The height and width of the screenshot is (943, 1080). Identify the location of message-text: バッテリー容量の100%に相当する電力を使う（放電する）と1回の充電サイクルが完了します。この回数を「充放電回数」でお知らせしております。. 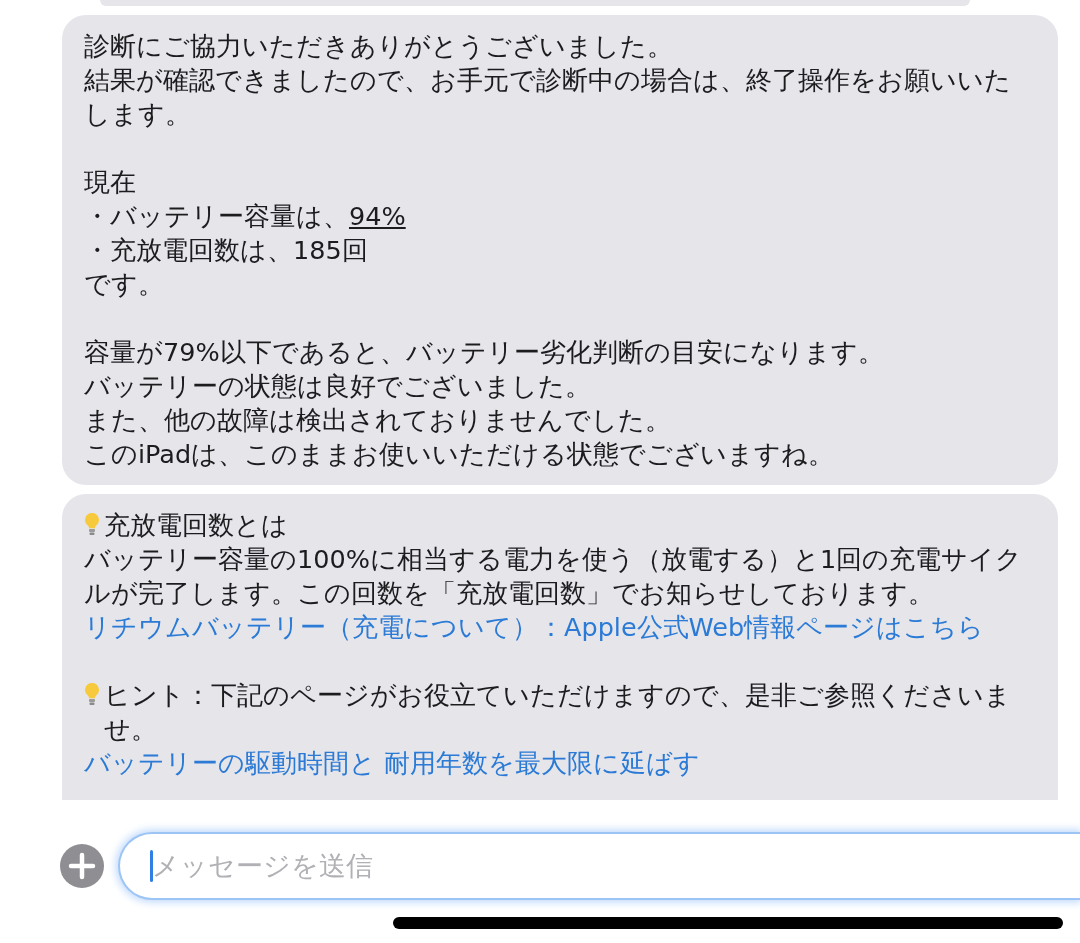
(554, 576).